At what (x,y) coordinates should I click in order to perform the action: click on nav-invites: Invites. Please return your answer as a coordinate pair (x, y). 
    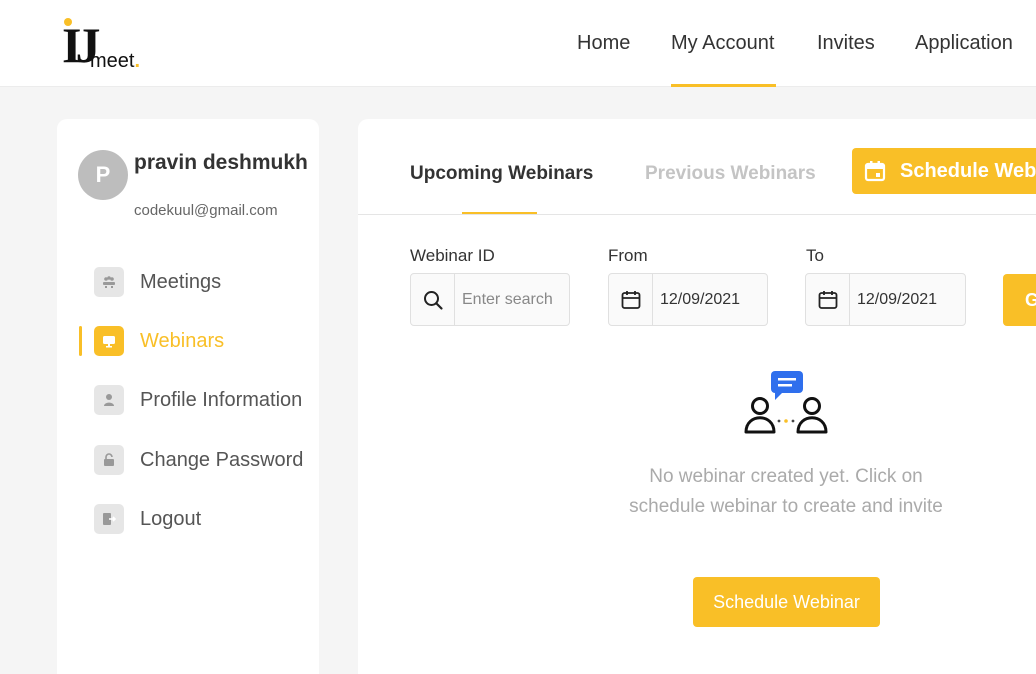
    Looking at the image, I should click on (846, 43).